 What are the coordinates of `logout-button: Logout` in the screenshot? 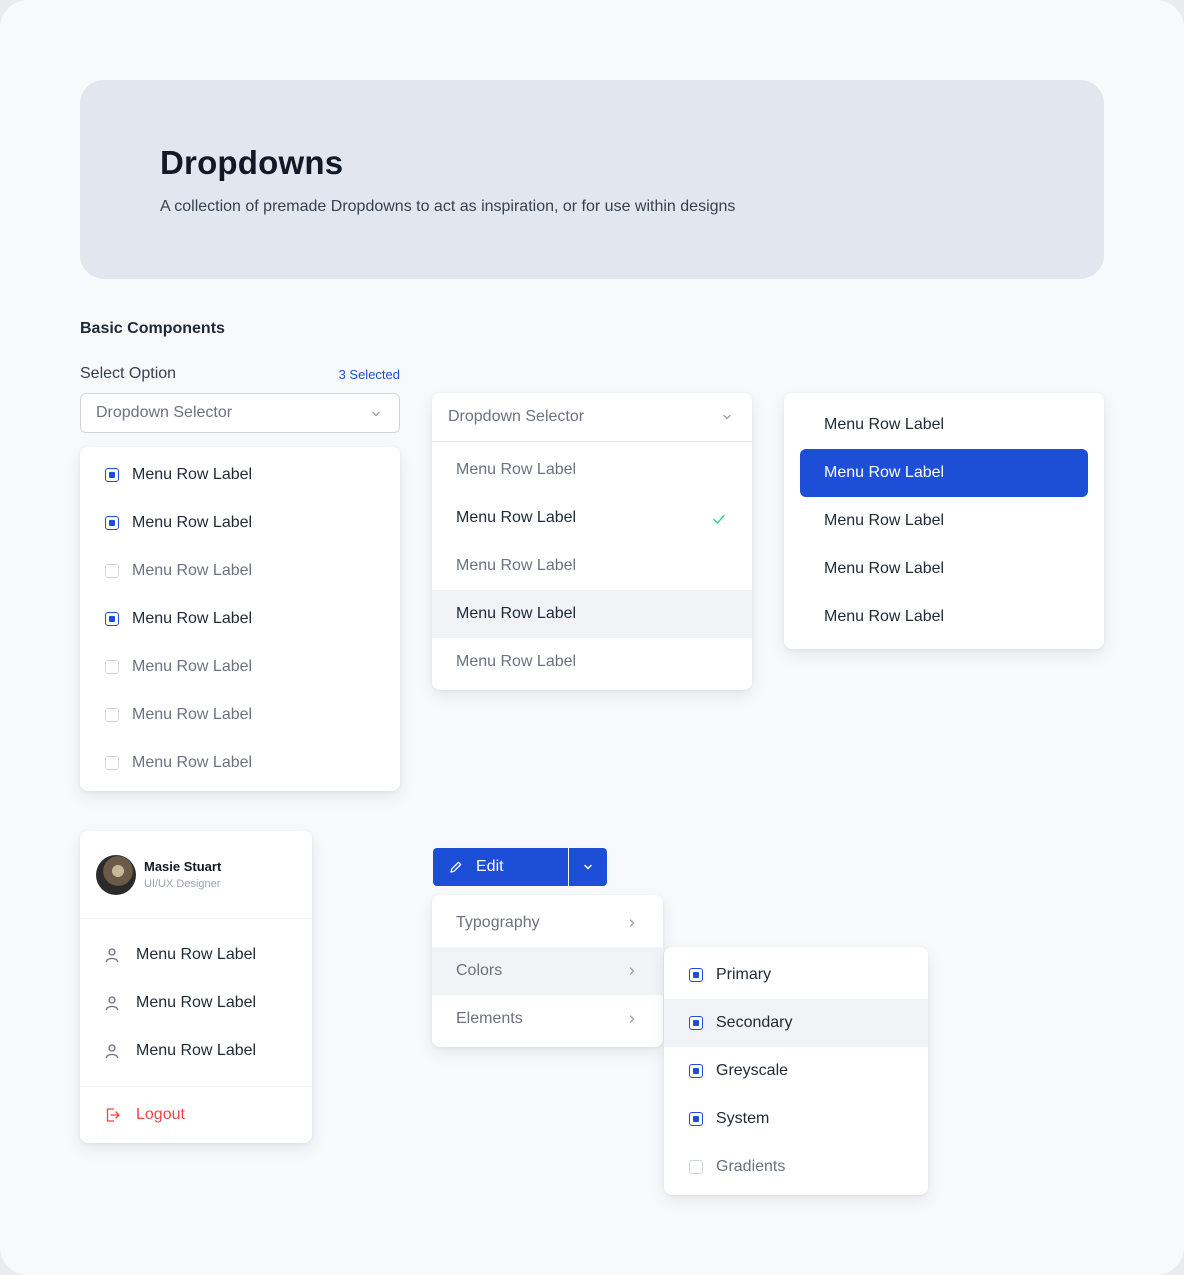 It's located at (196, 1115).